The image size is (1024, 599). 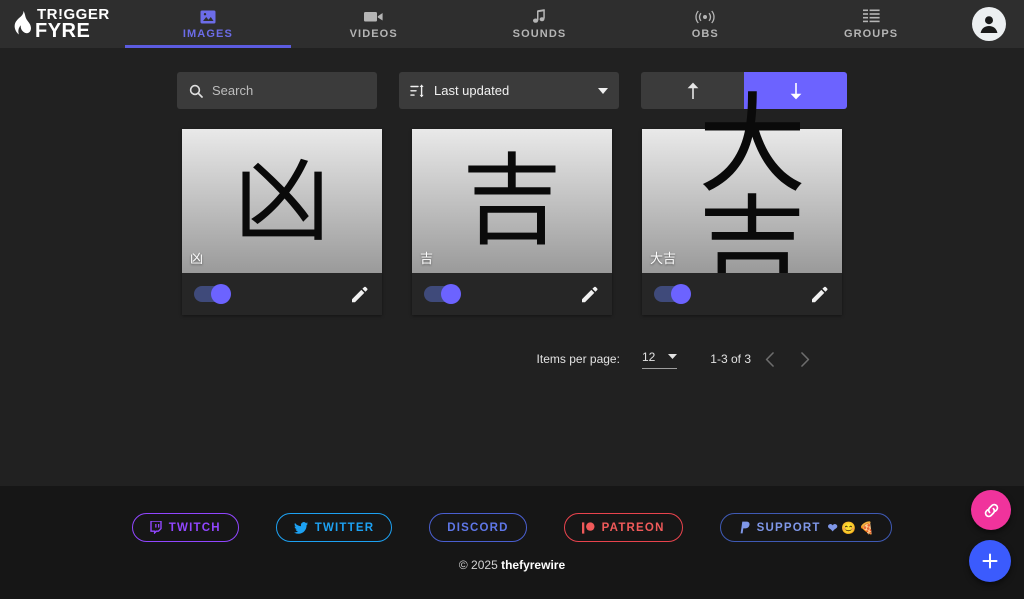 I want to click on arrow-down-icon, so click(x=795, y=90).